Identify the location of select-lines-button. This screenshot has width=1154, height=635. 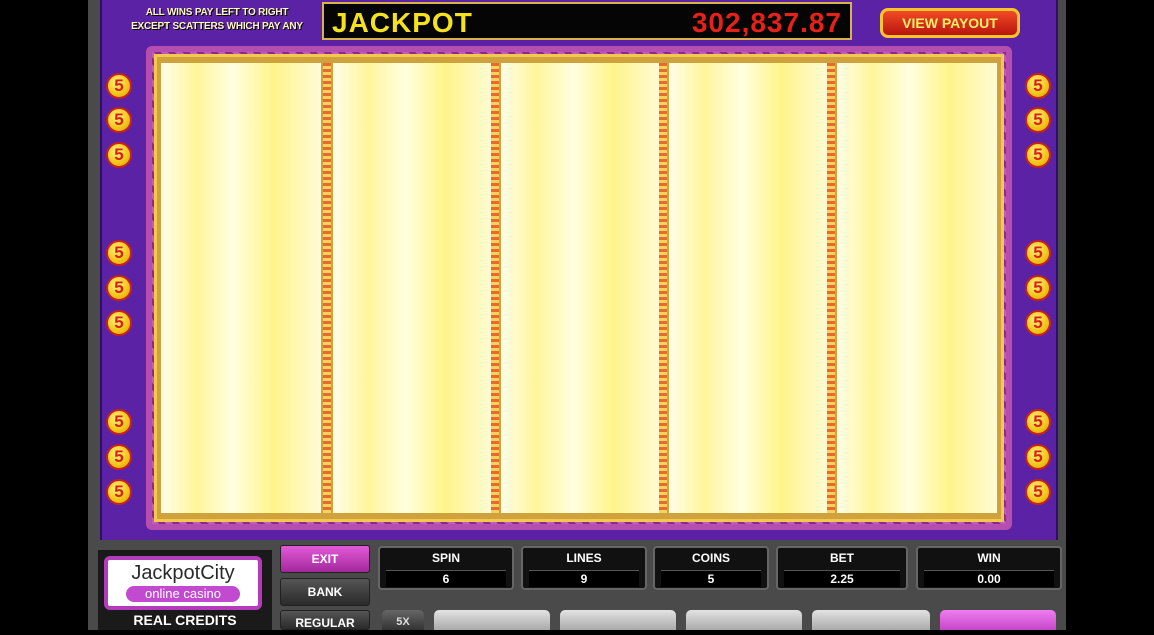
(618, 620).